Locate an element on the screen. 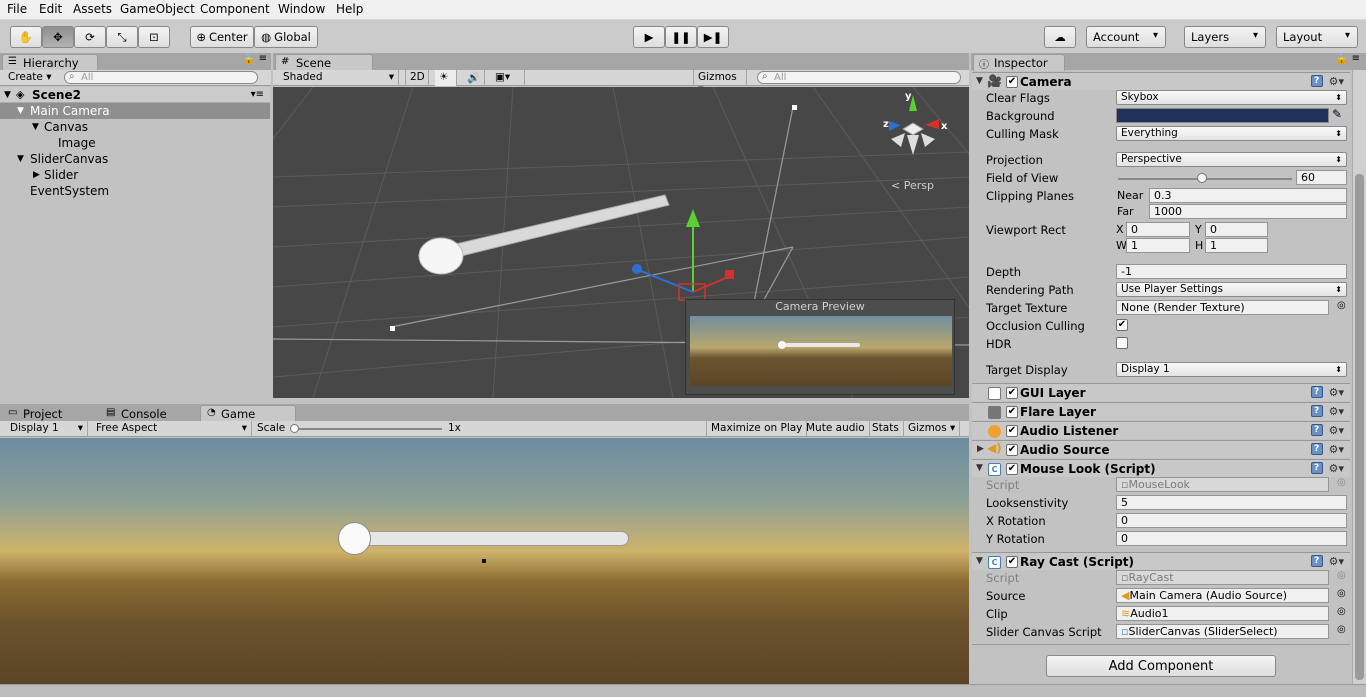  persp-label: < Persp is located at coordinates (912, 185).